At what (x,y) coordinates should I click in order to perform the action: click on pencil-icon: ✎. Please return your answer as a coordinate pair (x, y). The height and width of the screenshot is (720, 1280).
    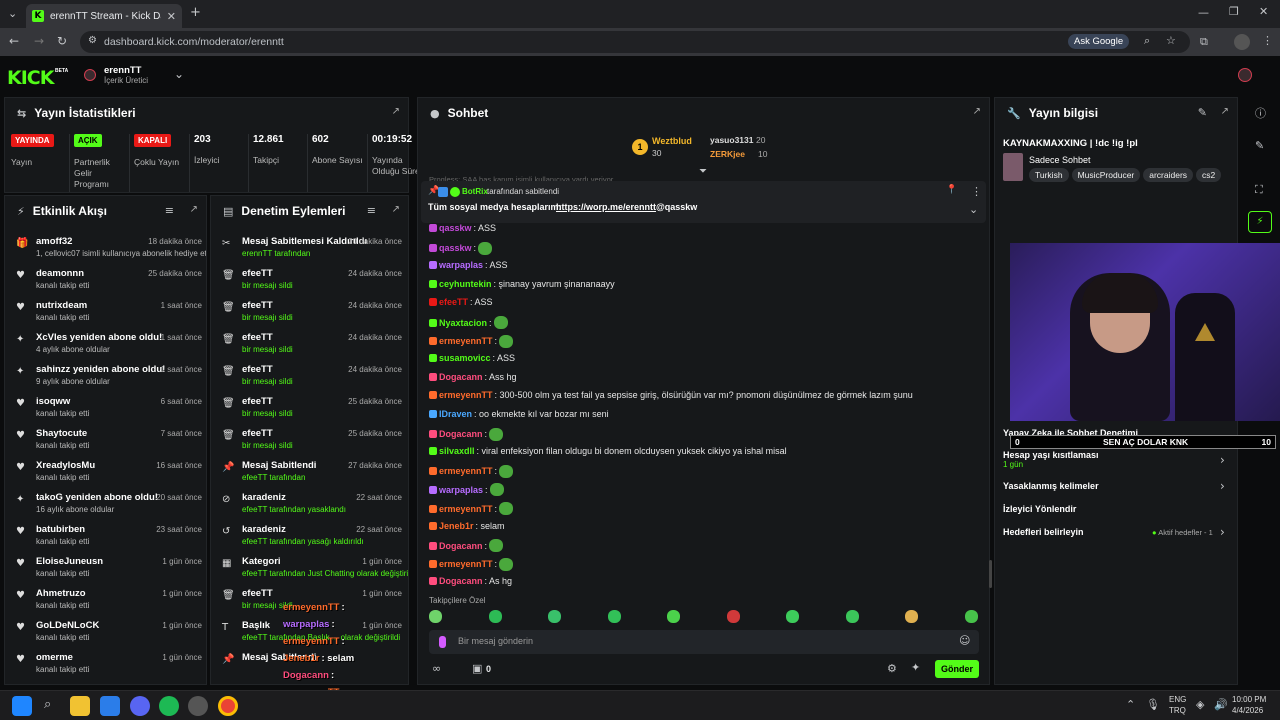
    Looking at the image, I should click on (1259, 145).